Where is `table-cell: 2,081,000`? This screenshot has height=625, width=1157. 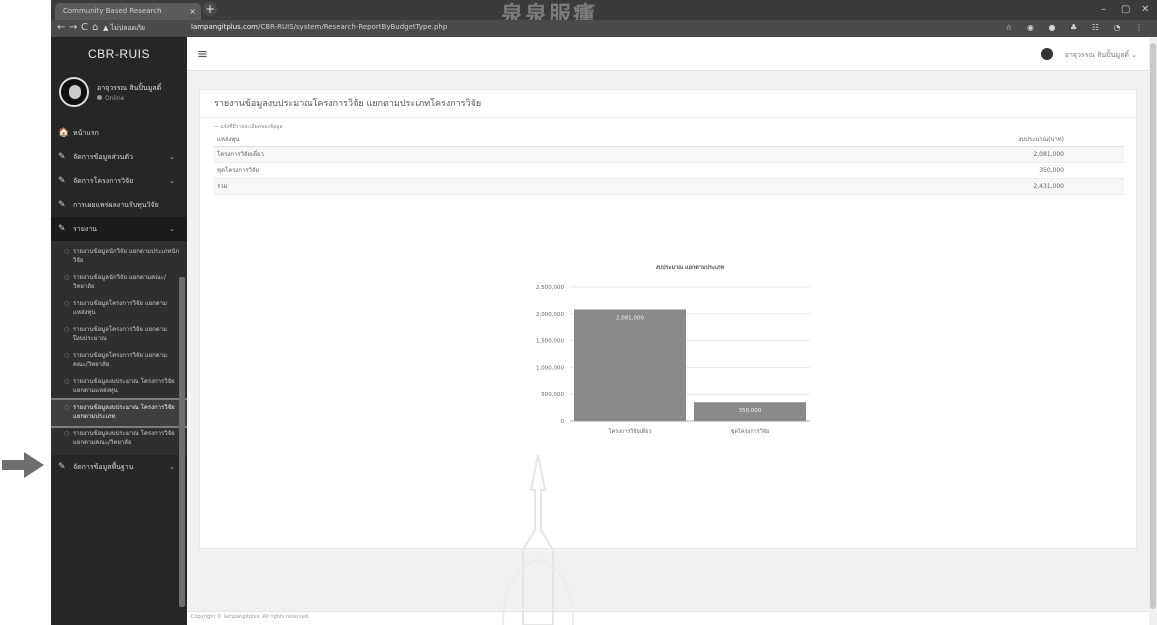 table-cell: 2,081,000 is located at coordinates (812, 154).